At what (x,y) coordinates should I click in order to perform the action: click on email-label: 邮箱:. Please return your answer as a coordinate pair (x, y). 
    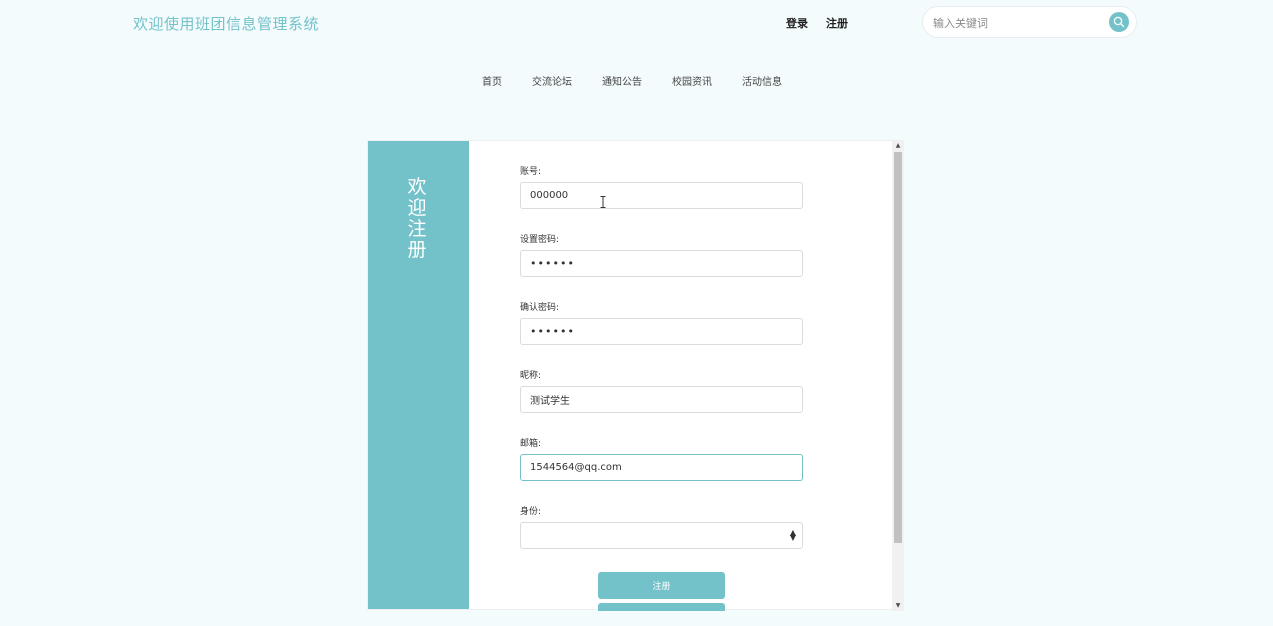
    Looking at the image, I should click on (531, 444).